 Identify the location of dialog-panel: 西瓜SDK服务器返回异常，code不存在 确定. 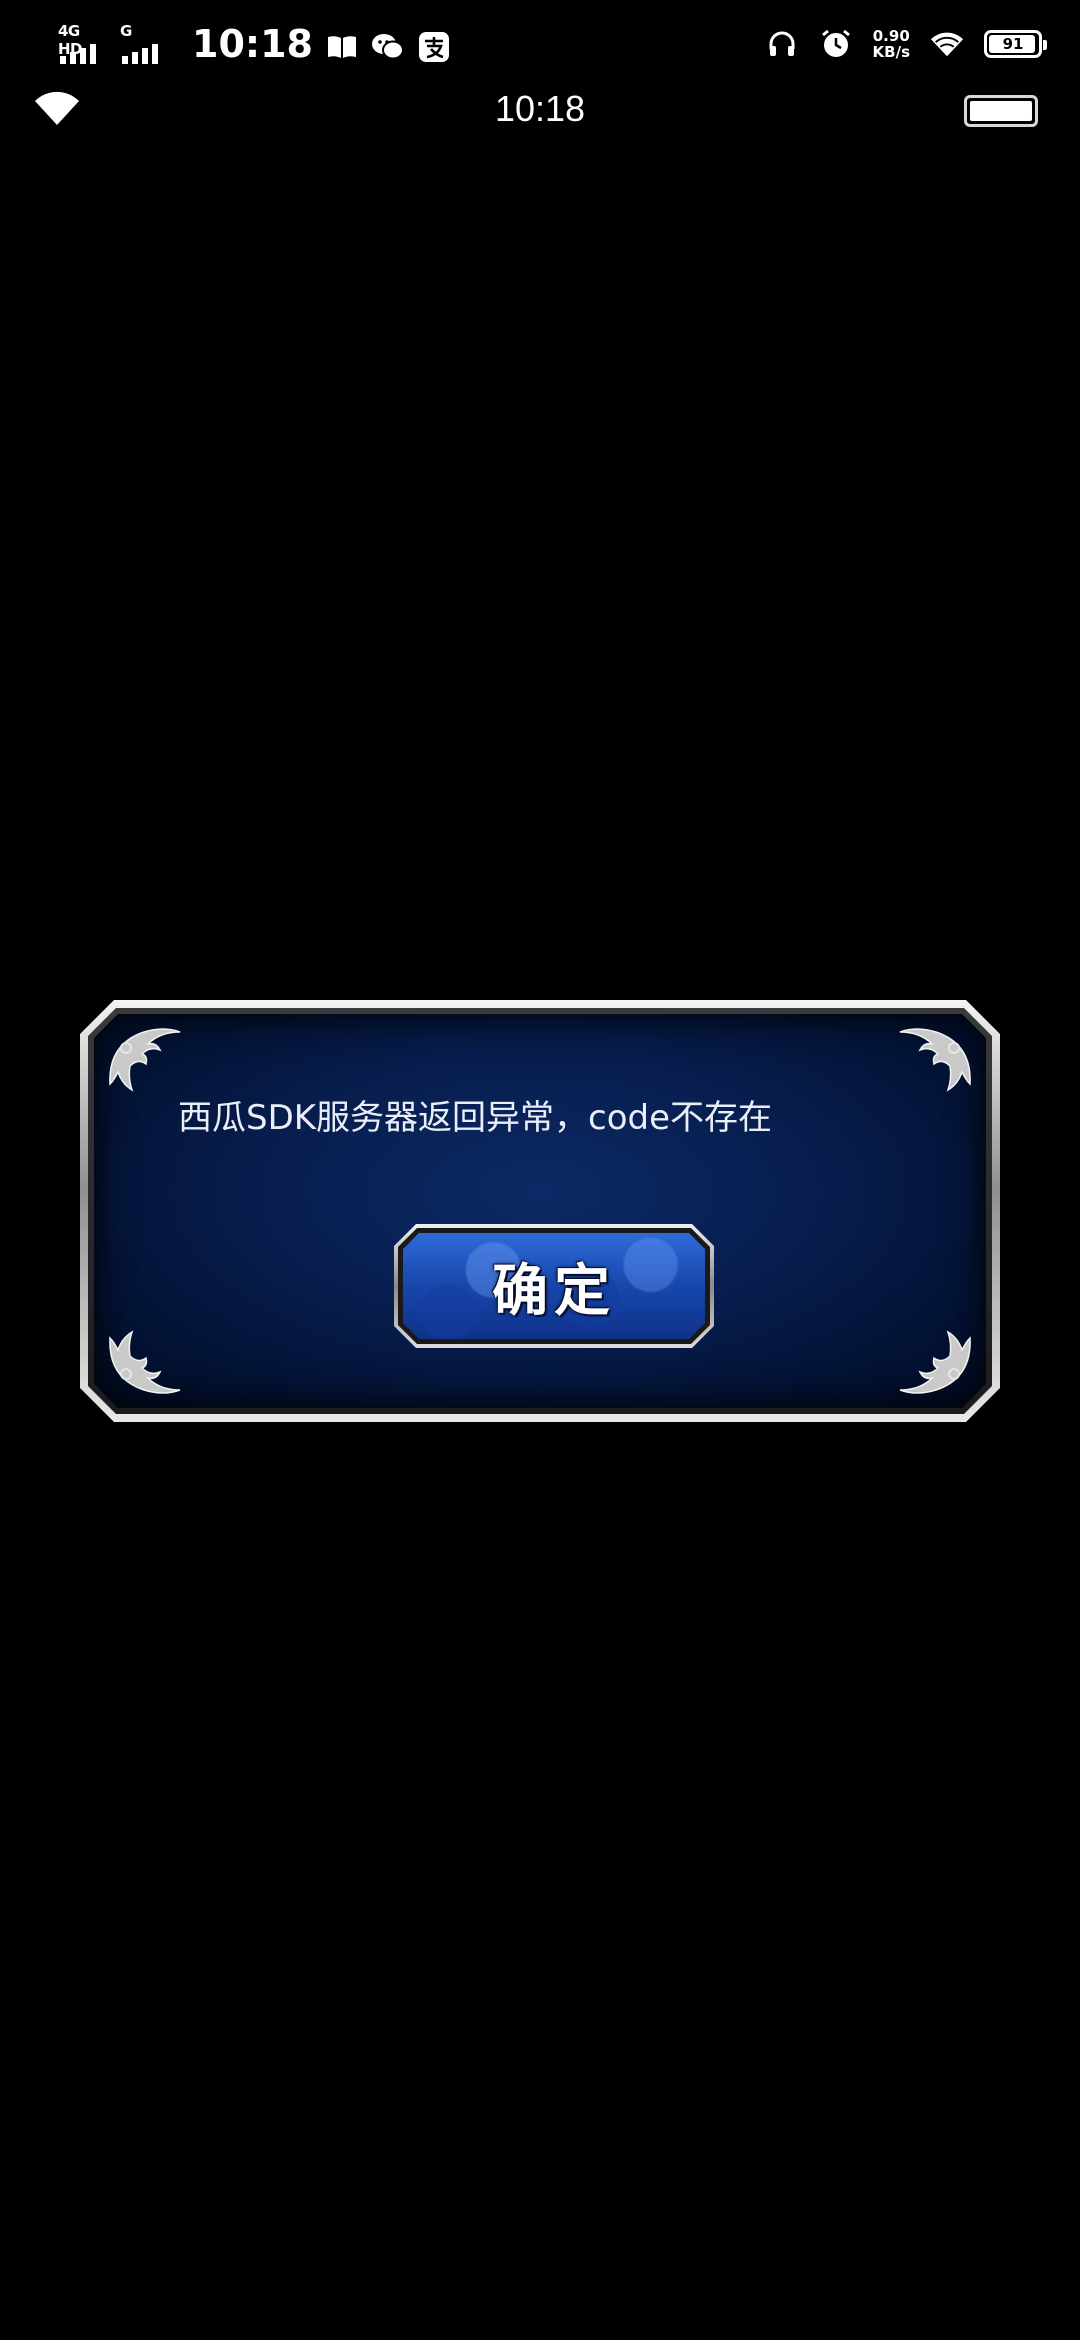
(540, 1211).